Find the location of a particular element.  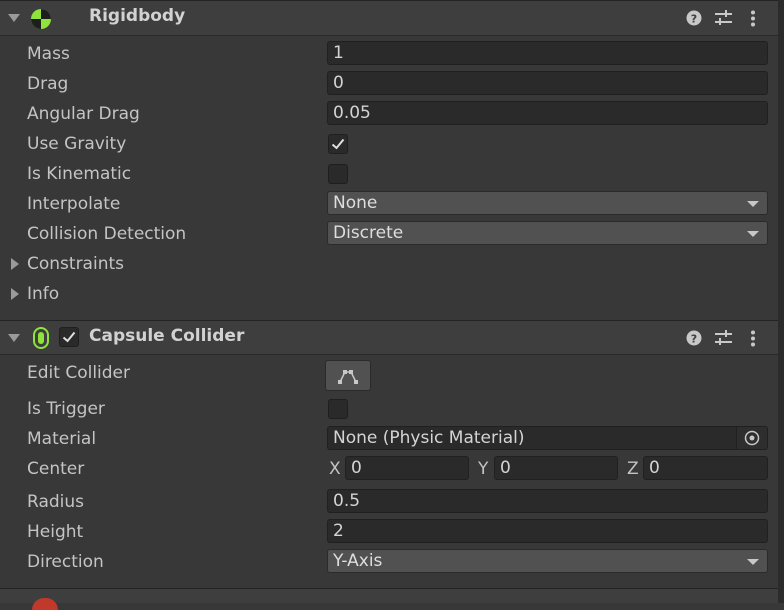

component-icon is located at coordinates (45, 604).